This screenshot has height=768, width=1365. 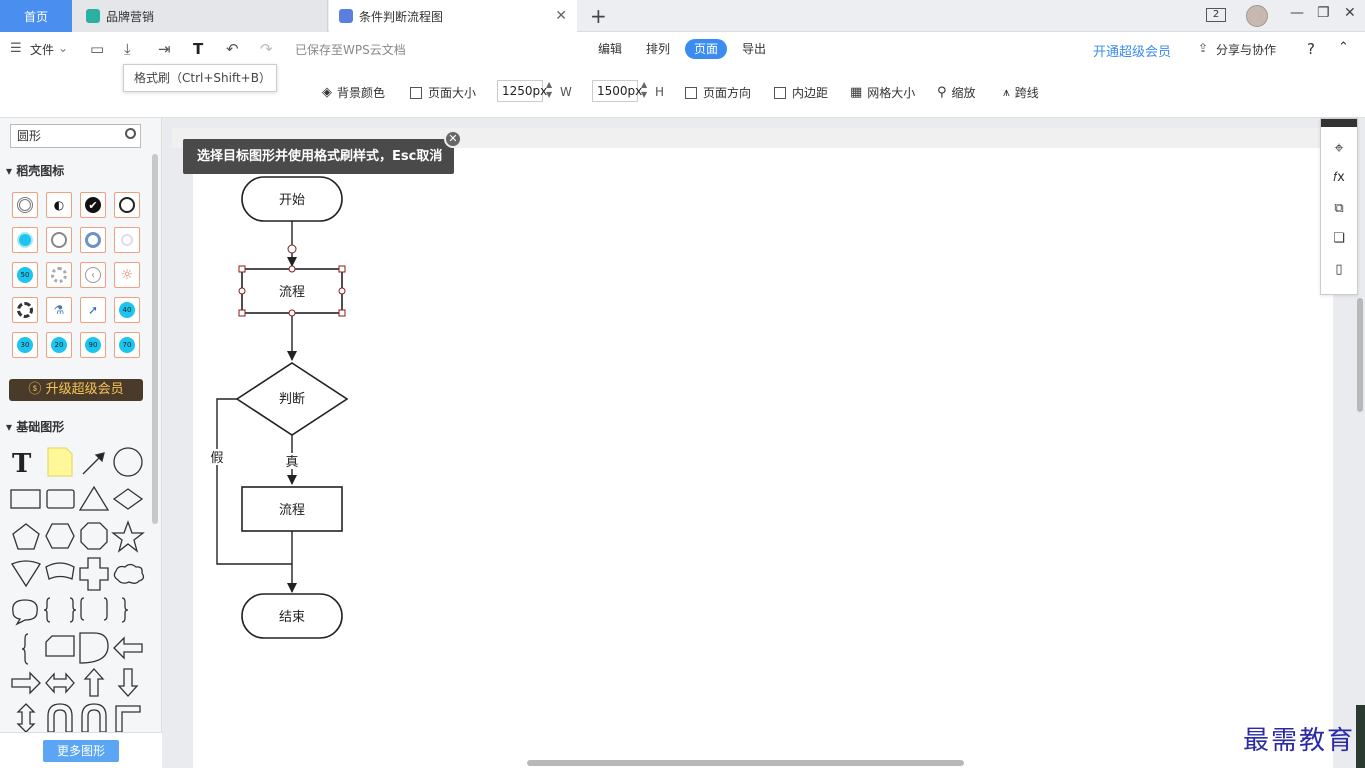 What do you see at coordinates (76, 390) in the screenshot?
I see `upgrade-vip-button: ⓢ 升级超级会员` at bounding box center [76, 390].